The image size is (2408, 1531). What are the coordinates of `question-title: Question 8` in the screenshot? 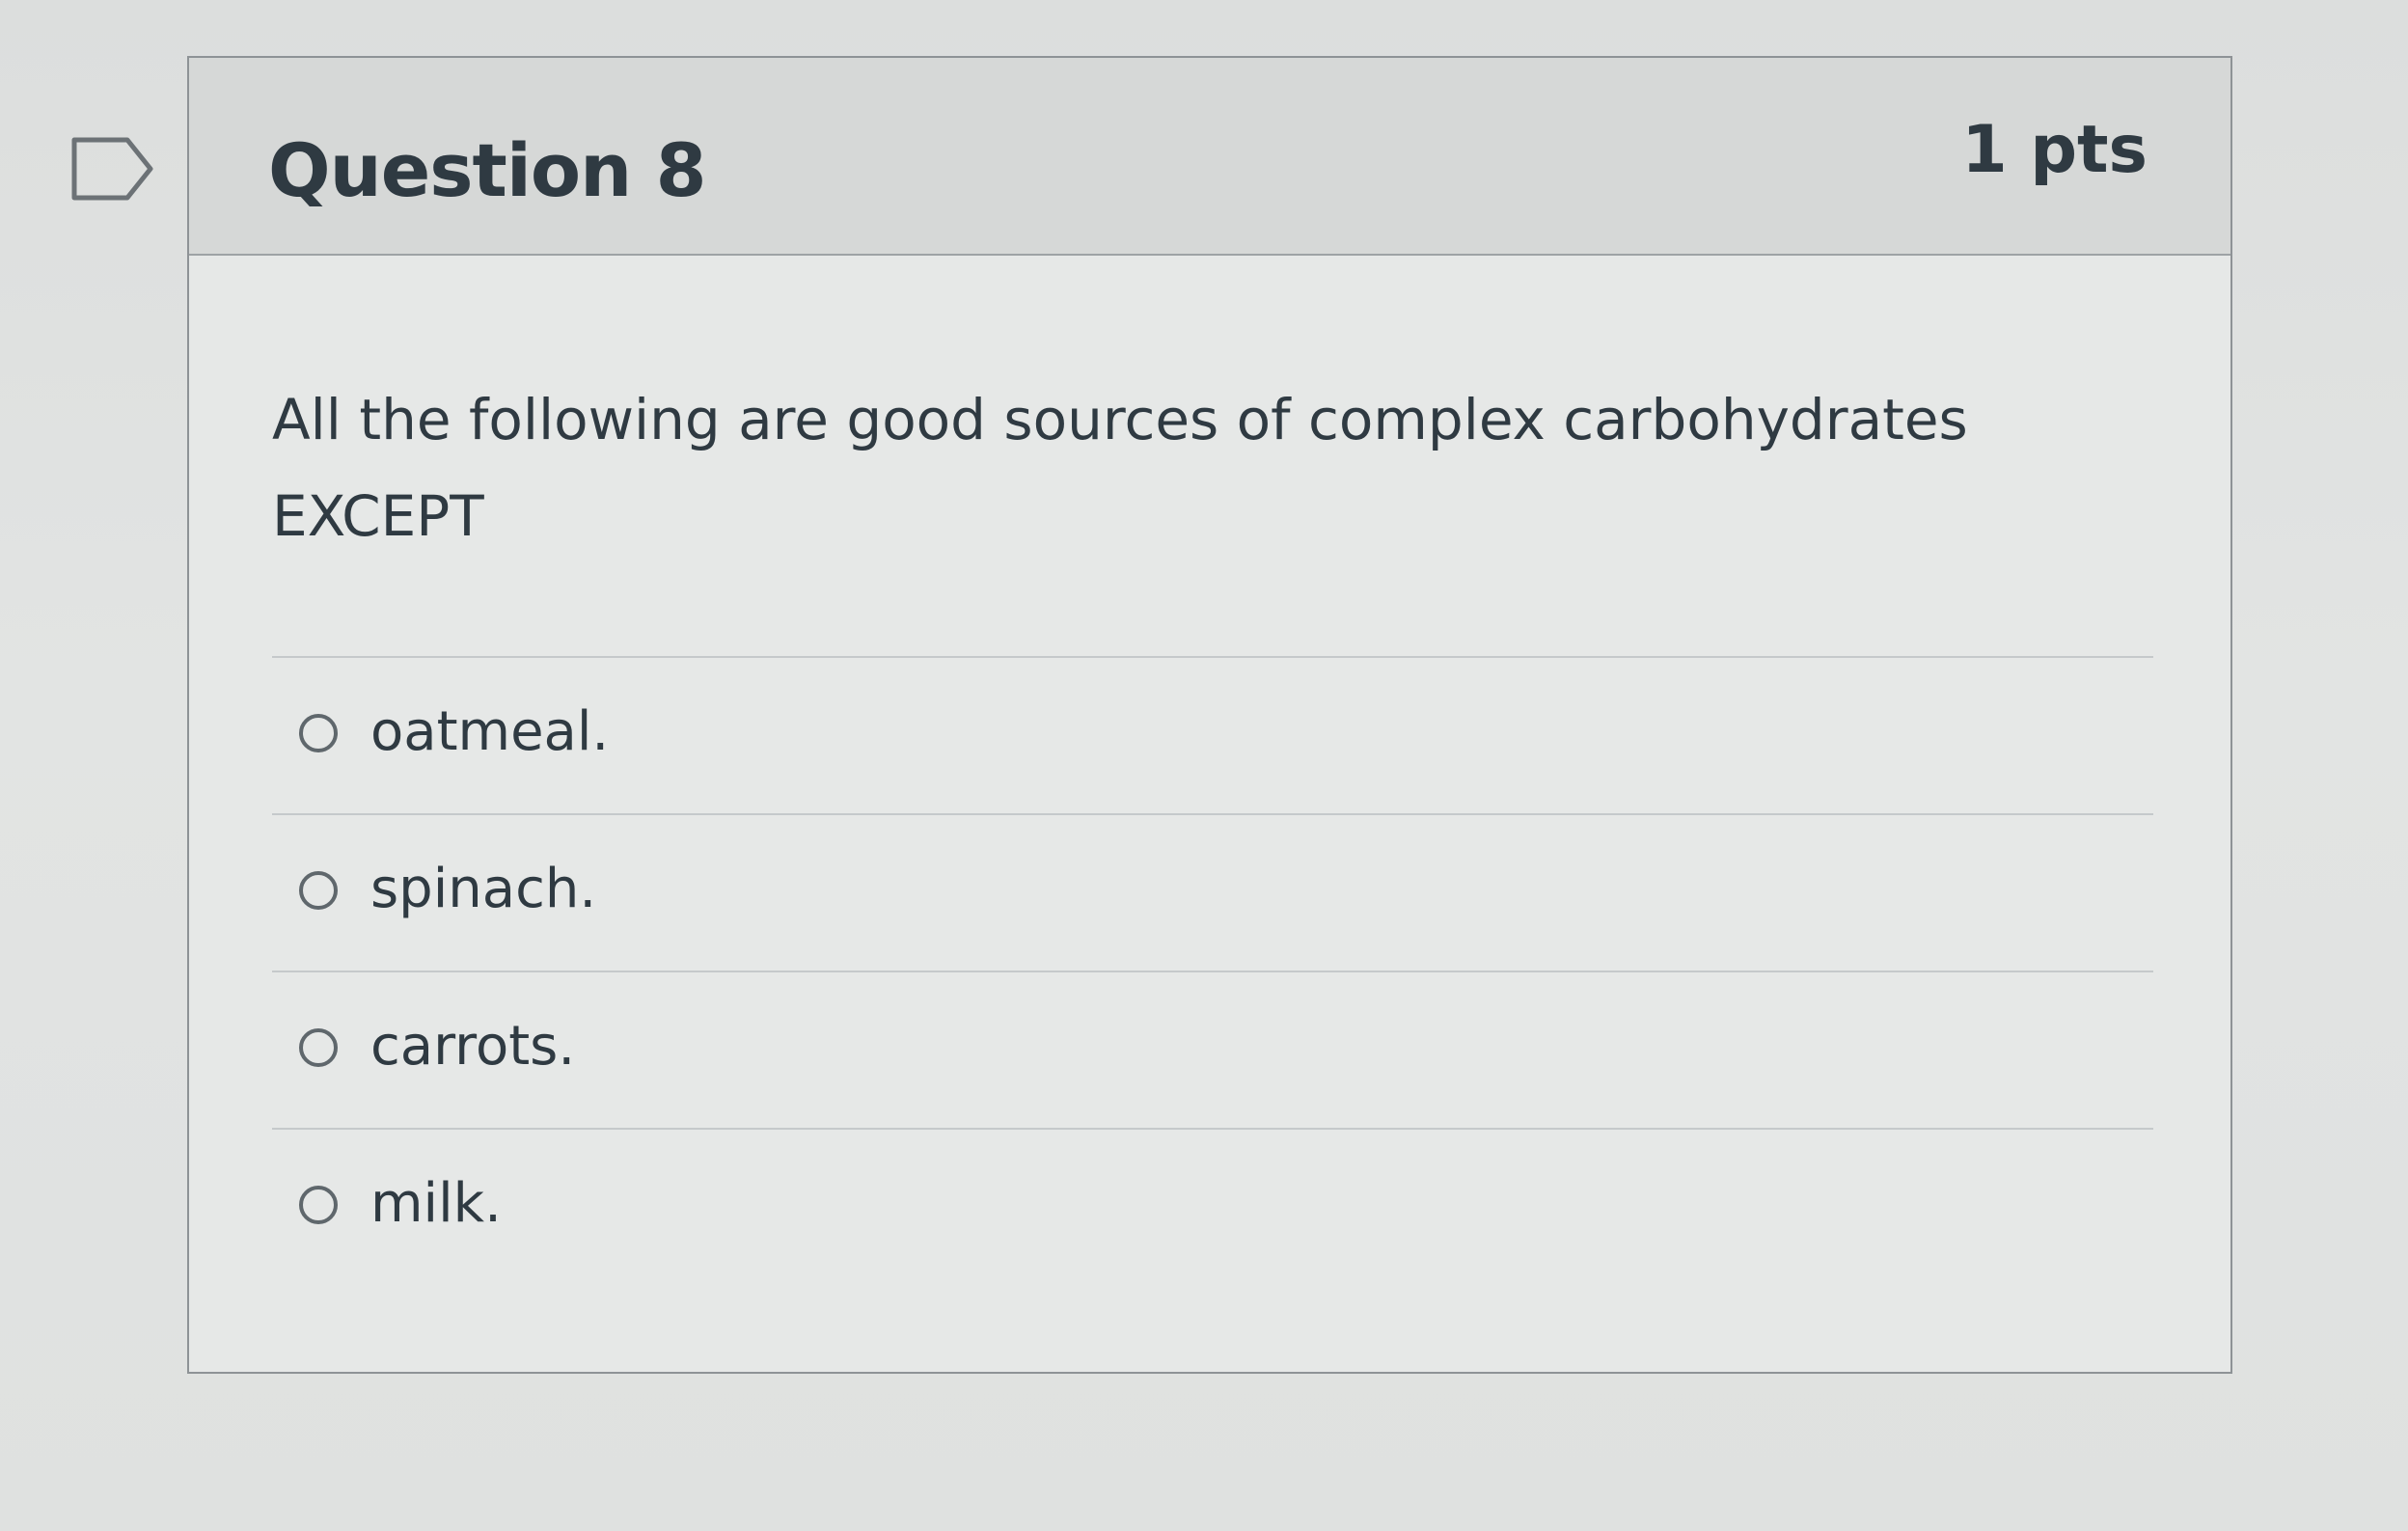 It's located at (487, 170).